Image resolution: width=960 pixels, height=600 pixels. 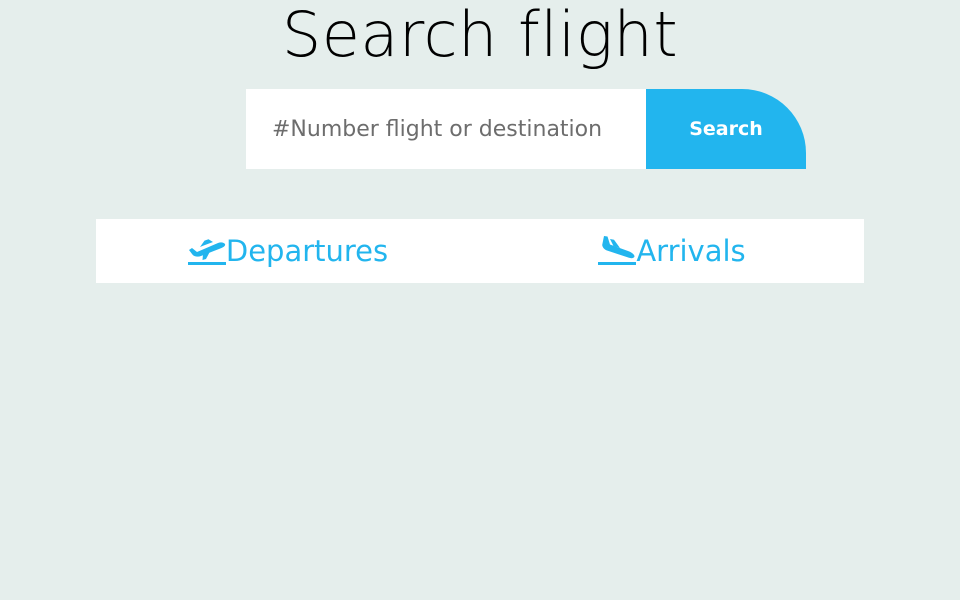 I want to click on search-input, so click(x=446, y=129).